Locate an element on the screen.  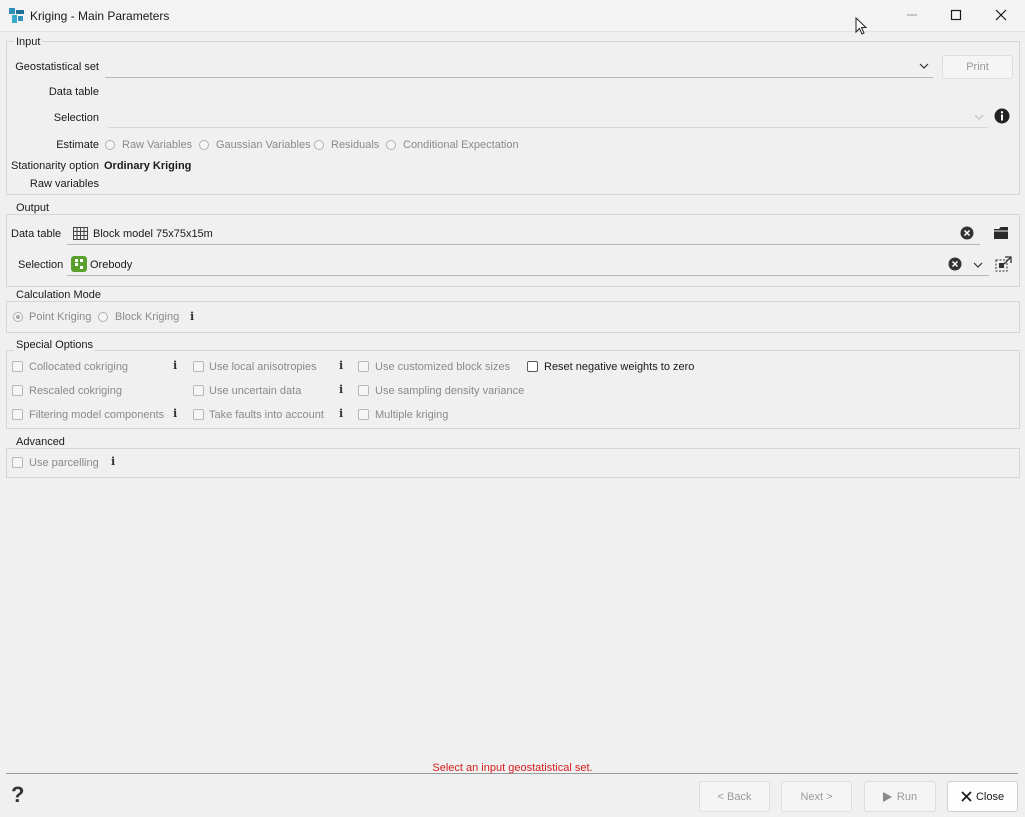
reset-negative-label: Reset negative weights to zero is located at coordinates (619, 367).